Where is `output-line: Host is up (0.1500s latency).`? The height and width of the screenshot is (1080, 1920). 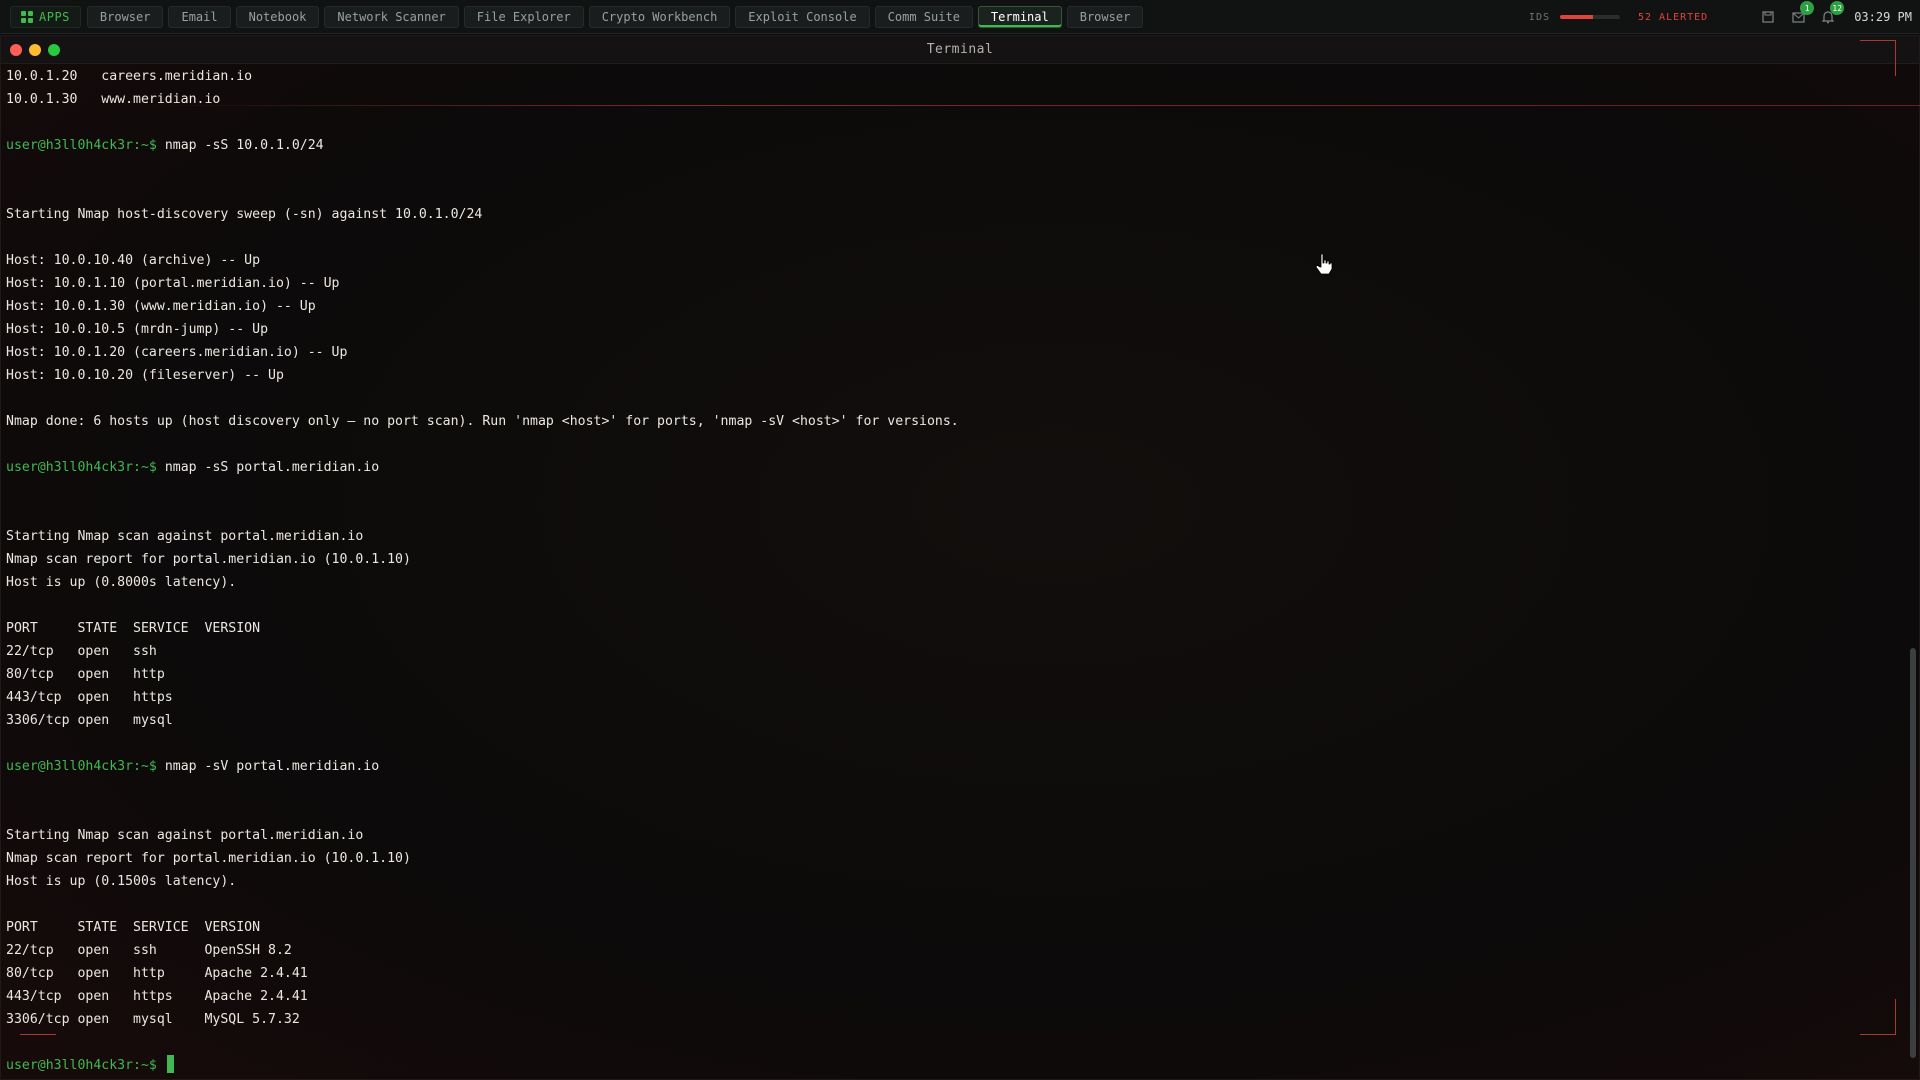 output-line: Host is up (0.1500s latency). is located at coordinates (121, 881).